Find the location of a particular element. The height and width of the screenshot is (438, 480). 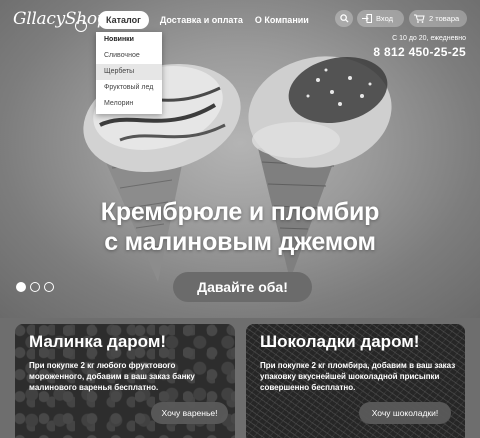

login-icon is located at coordinates (367, 18).